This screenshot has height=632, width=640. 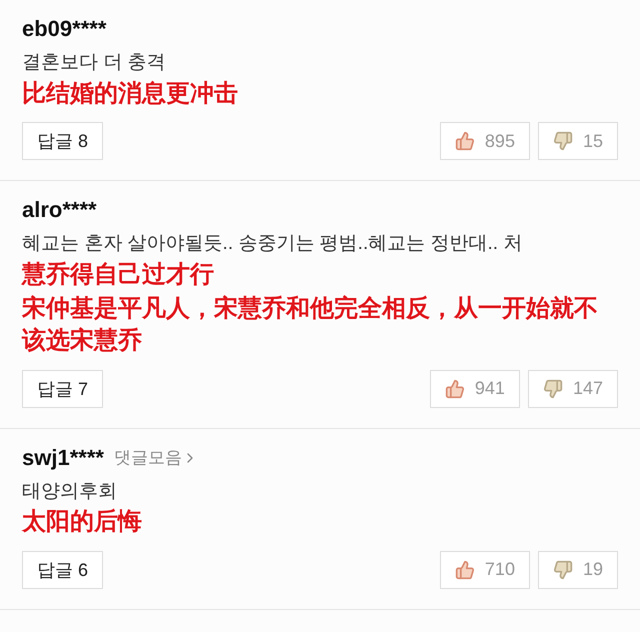 What do you see at coordinates (310, 325) in the screenshot?
I see `translation-caption: 宋仲基是平凡人，宋慧乔和他完全相反，从一开始就不该选宋慧乔` at bounding box center [310, 325].